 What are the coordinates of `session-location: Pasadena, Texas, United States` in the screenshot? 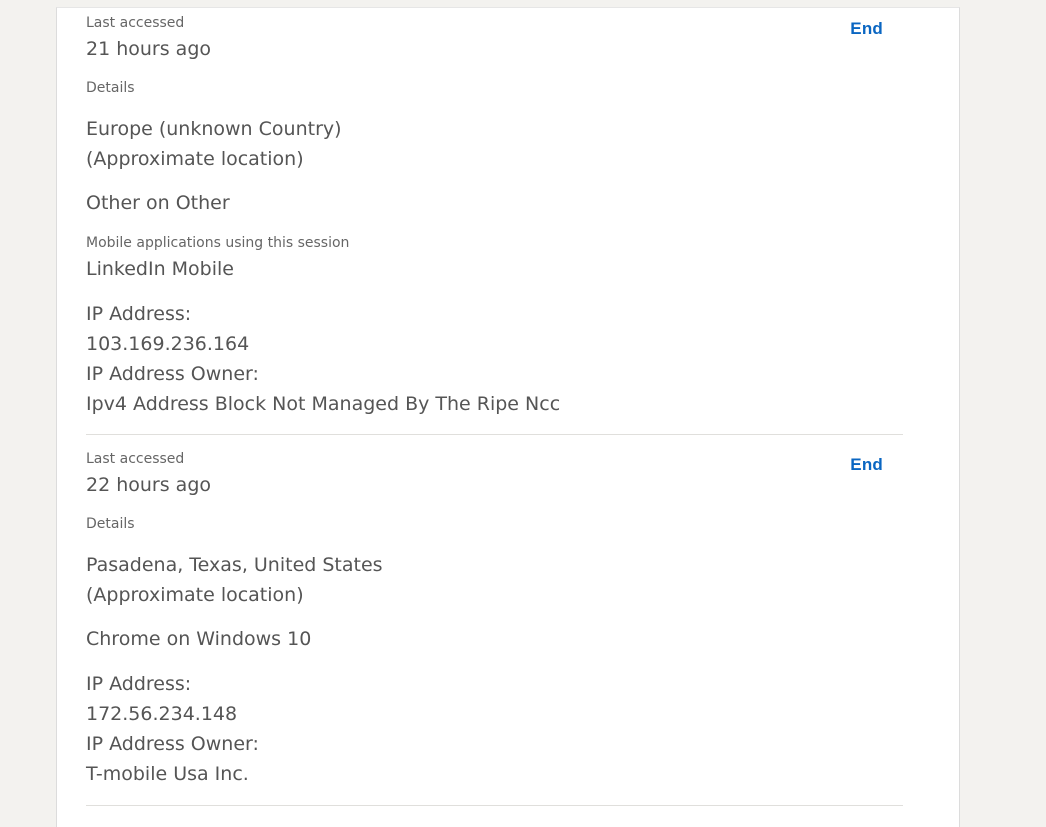 It's located at (234, 565).